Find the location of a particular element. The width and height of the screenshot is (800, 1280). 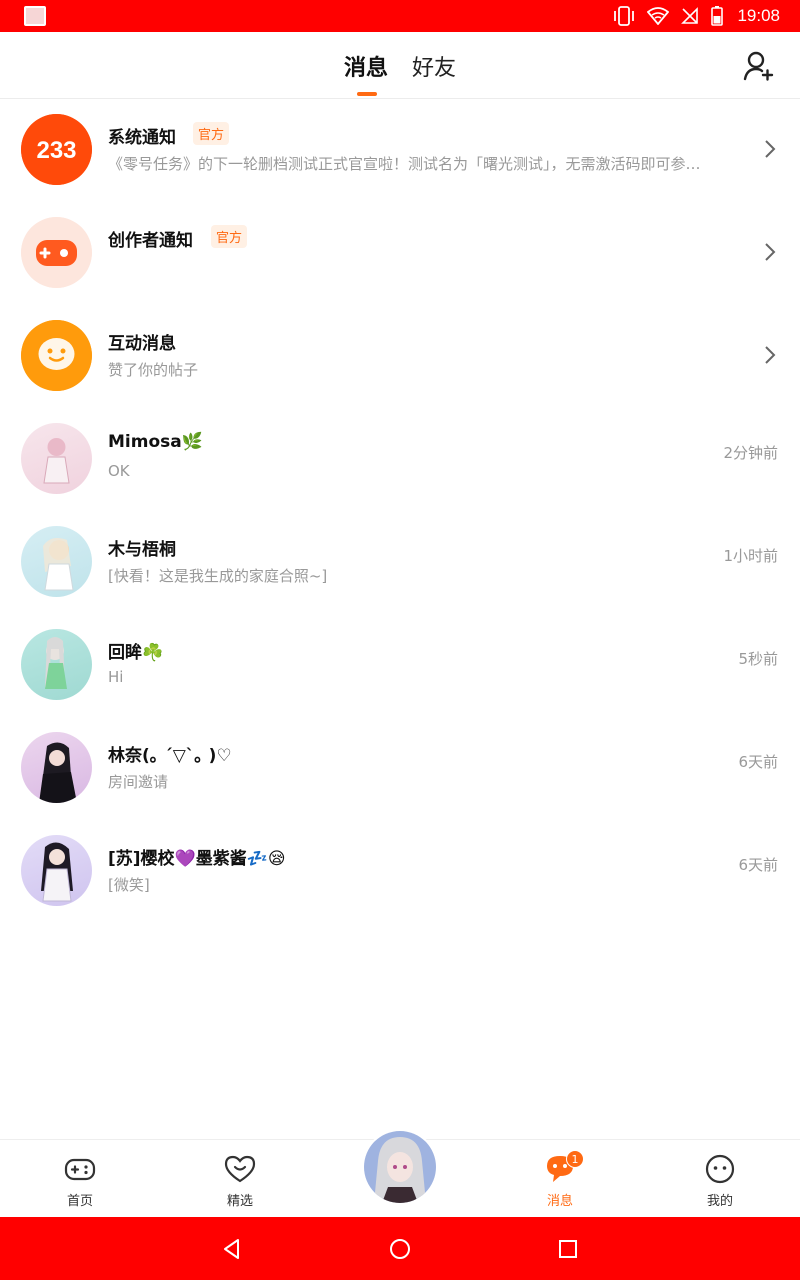

tab-friends: 好友 is located at coordinates (434, 66).